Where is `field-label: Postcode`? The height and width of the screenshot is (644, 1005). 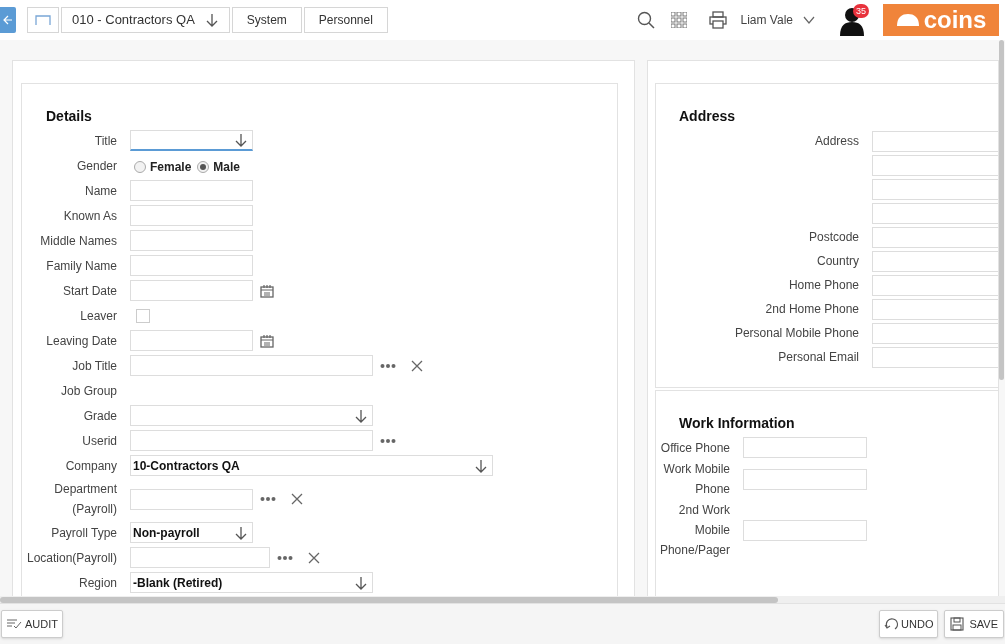 field-label: Postcode is located at coordinates (833, 237).